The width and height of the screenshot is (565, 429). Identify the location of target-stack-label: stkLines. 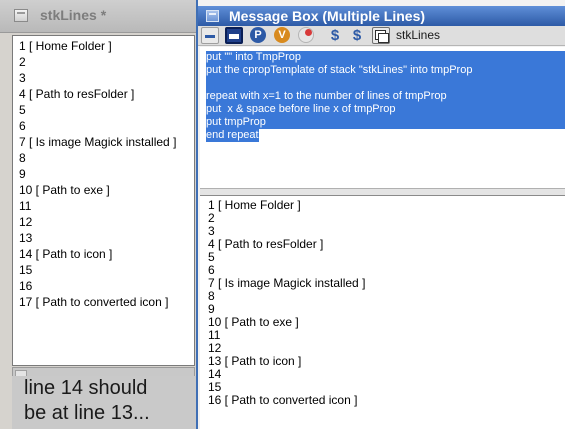
(418, 35).